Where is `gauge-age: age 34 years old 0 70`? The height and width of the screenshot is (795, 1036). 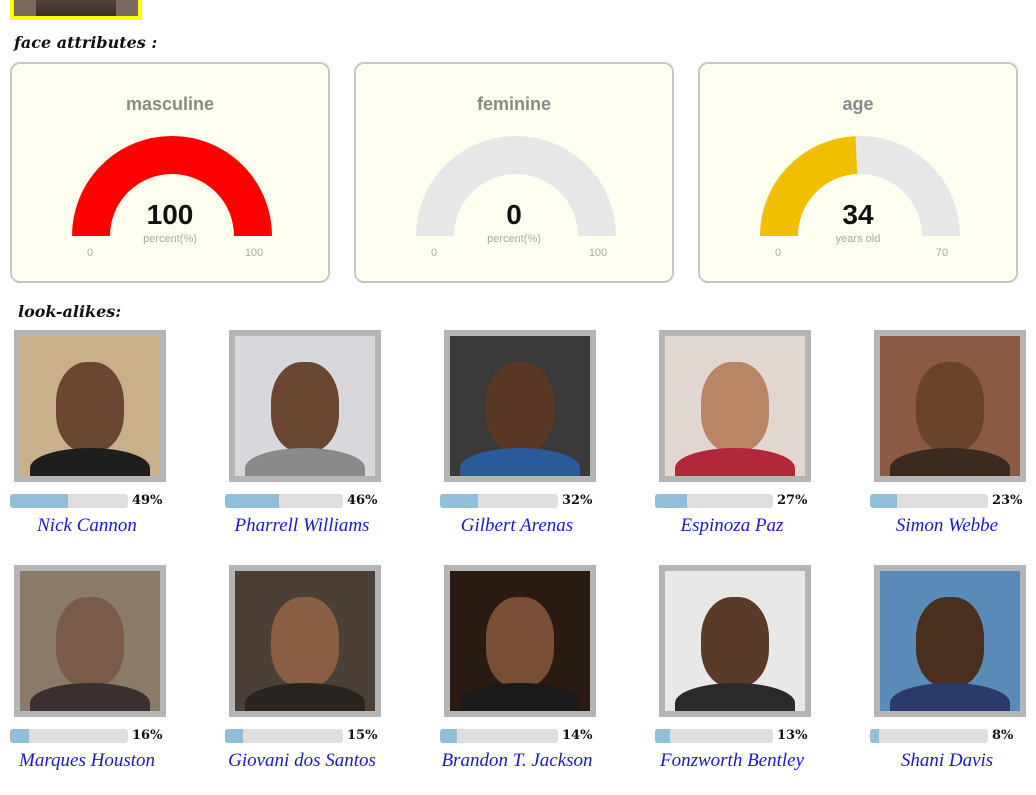 gauge-age: age 34 years old 0 70 is located at coordinates (858, 172).